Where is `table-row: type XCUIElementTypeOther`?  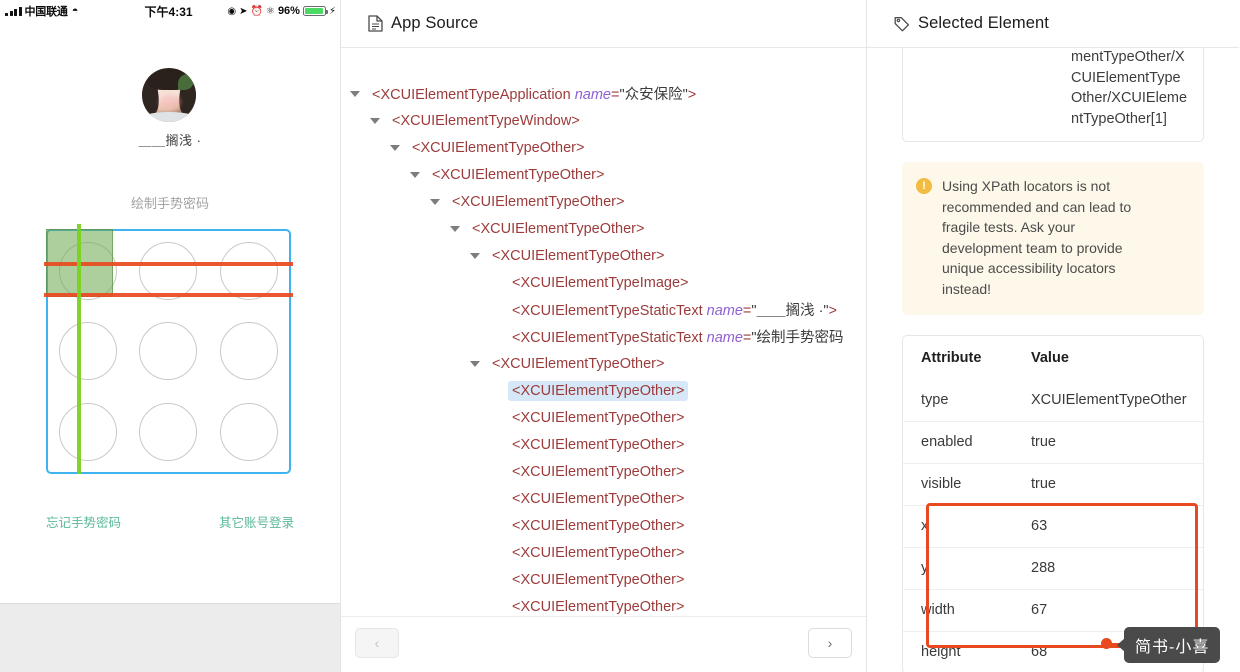 table-row: type XCUIElementTypeOther is located at coordinates (1053, 400).